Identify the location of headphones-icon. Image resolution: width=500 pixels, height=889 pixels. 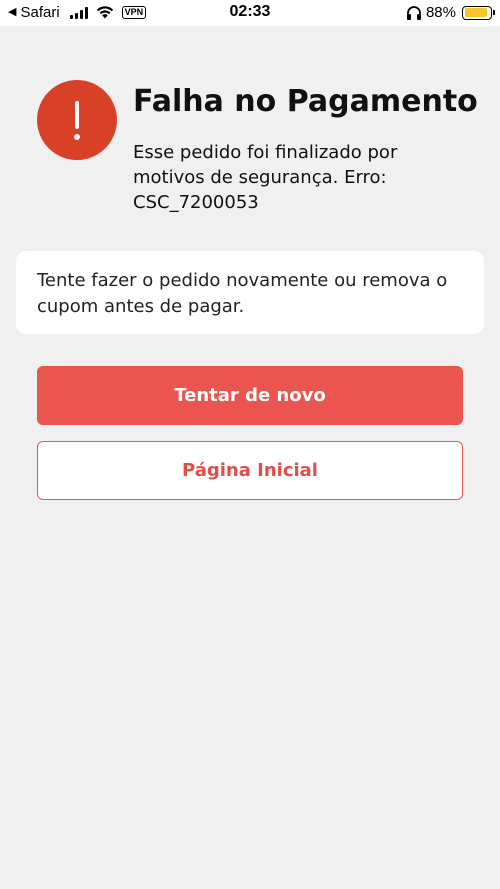
(413, 12).